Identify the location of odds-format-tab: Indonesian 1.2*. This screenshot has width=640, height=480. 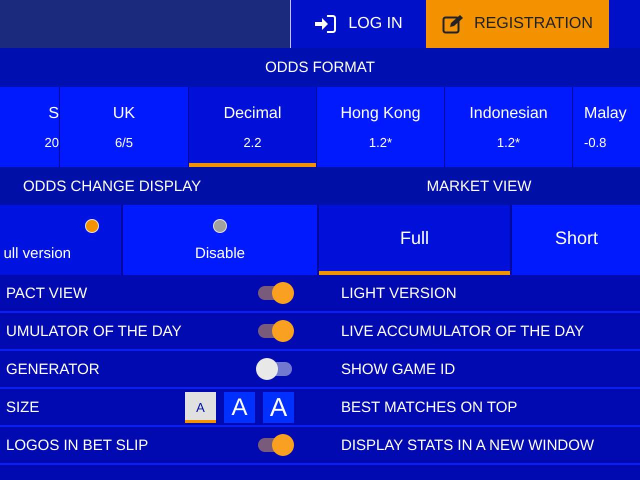
(508, 127).